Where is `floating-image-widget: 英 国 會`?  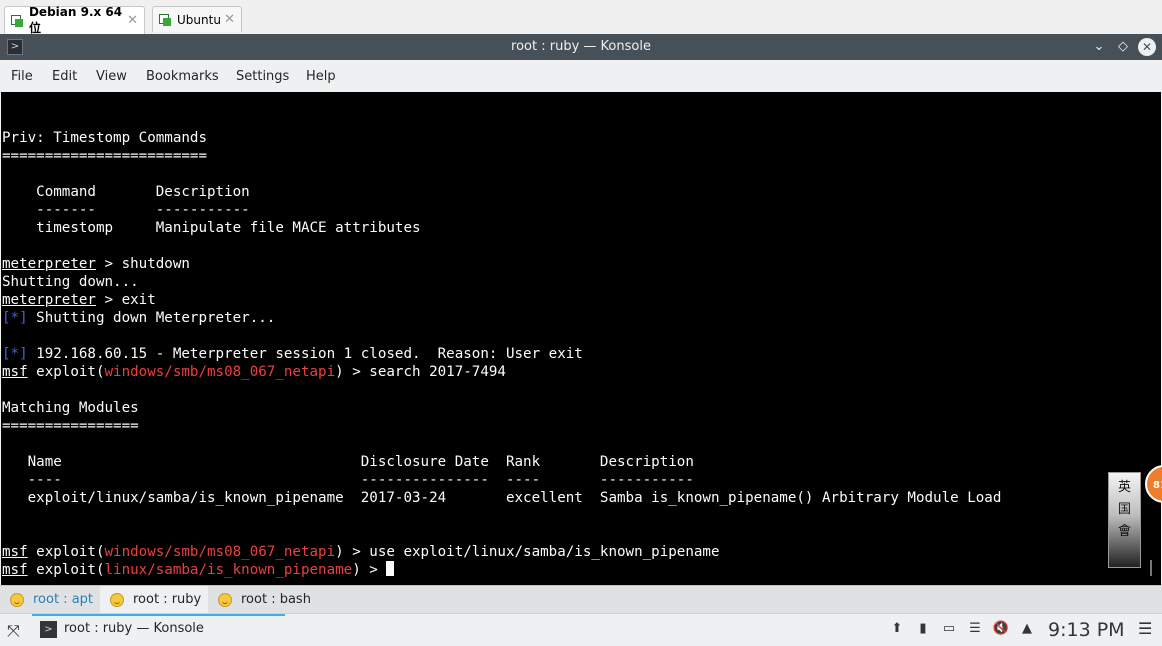 floating-image-widget: 英 国 會 is located at coordinates (1124, 520).